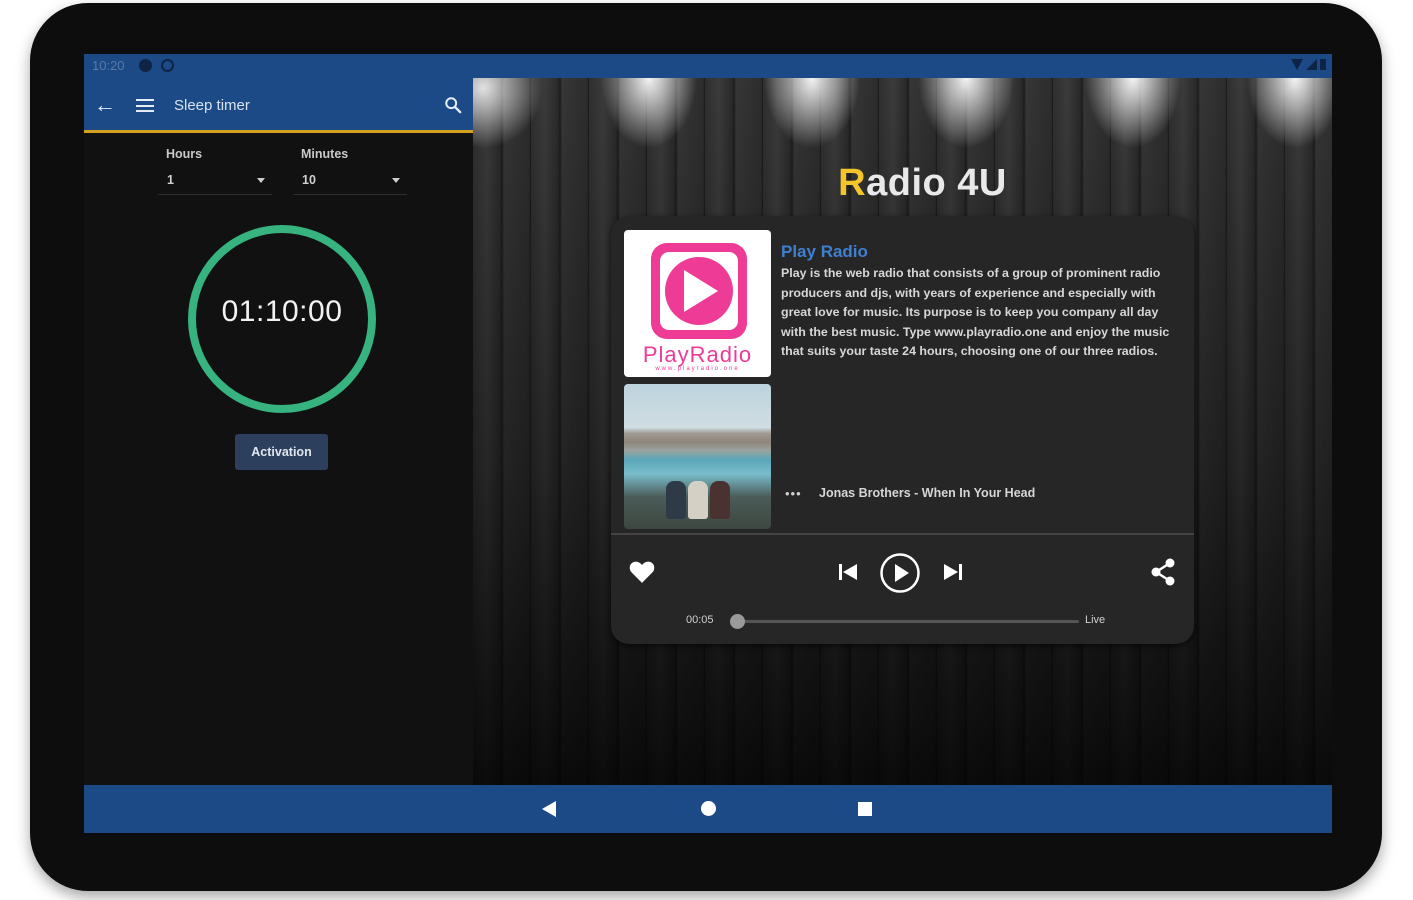 This screenshot has width=1413, height=900. I want to click on system-icons, so click(1308, 64).